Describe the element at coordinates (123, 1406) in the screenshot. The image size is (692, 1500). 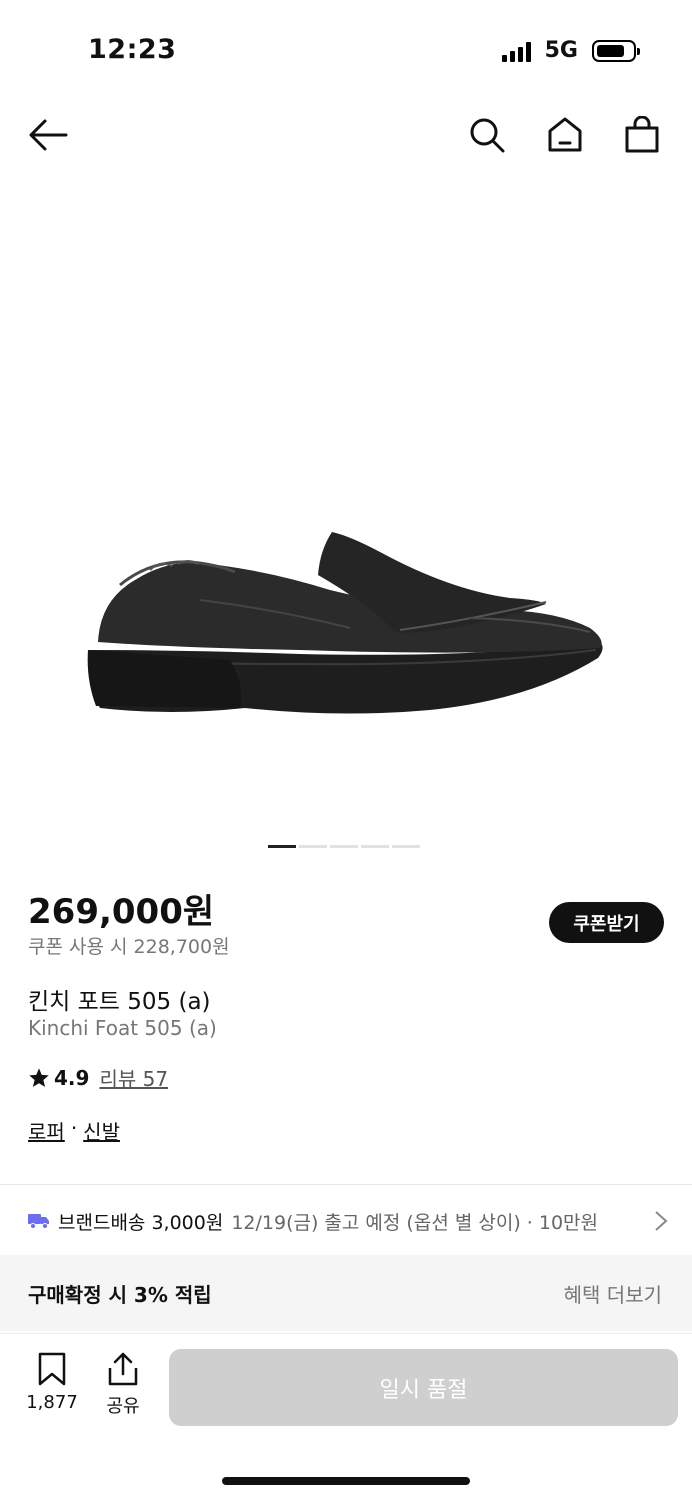
I see `share-label: 공유` at that location.